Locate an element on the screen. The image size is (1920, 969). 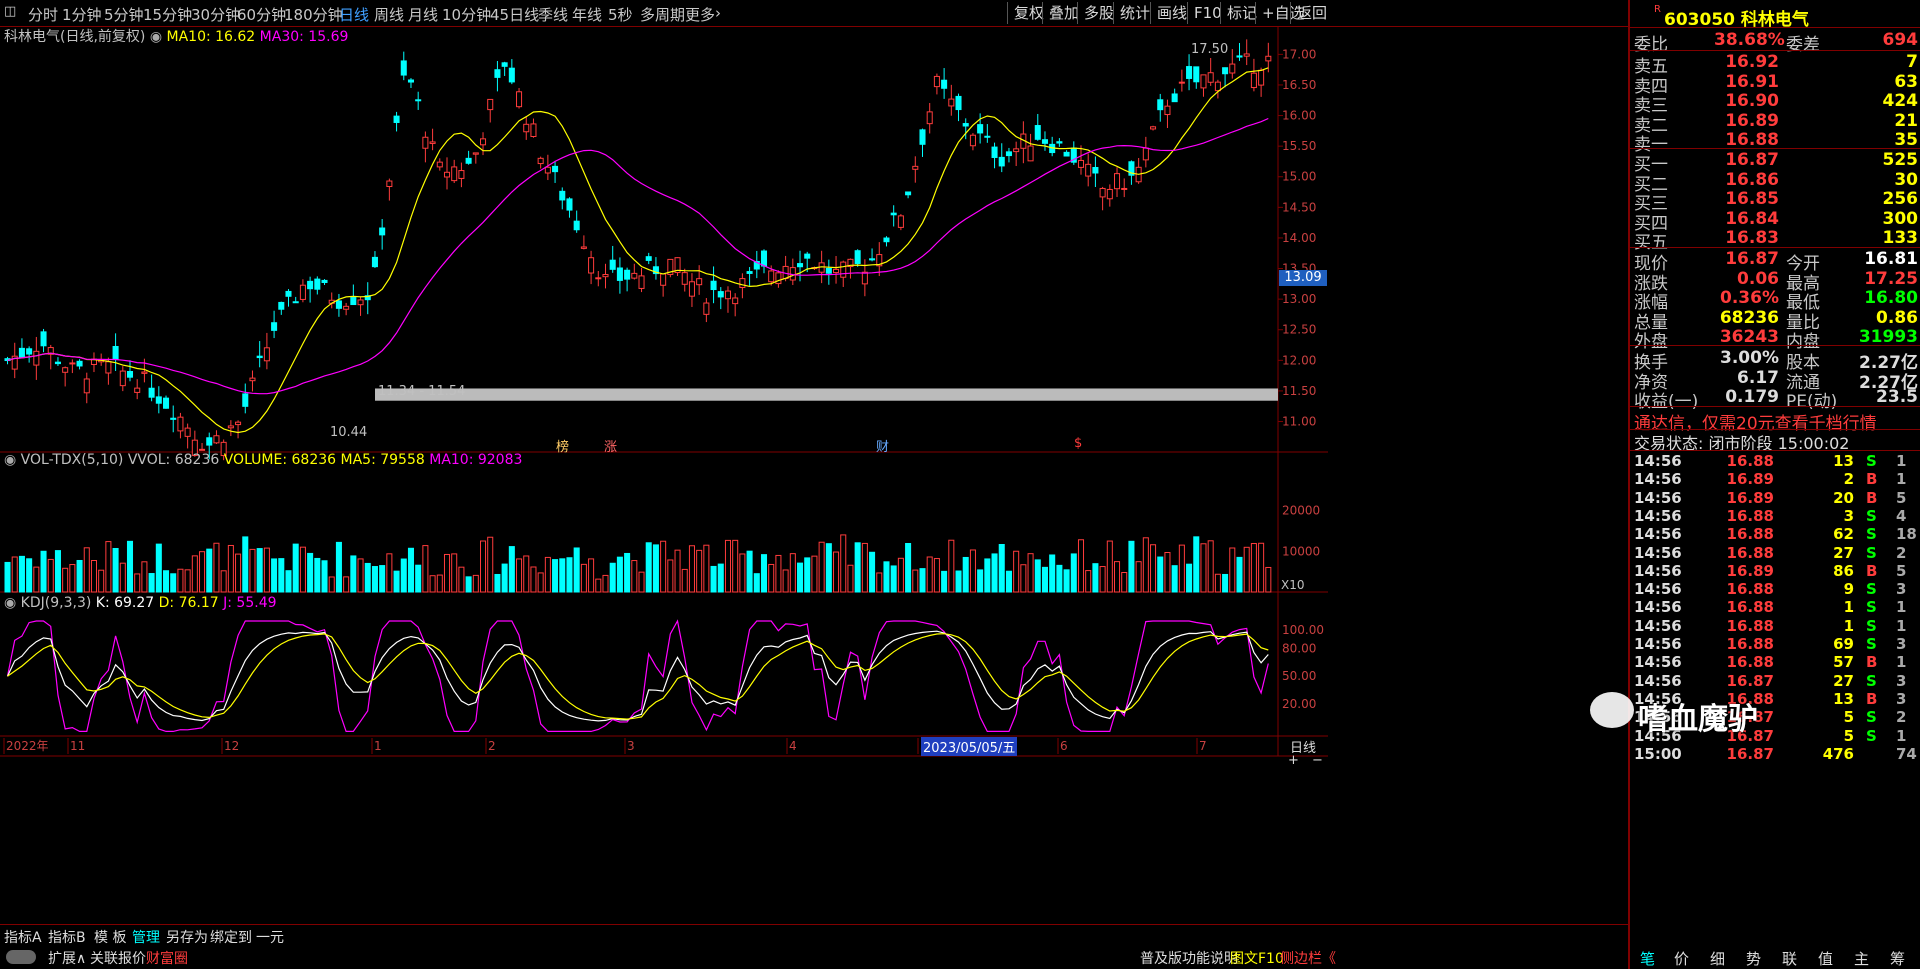
period-year: 年线 is located at coordinates (587, 14).